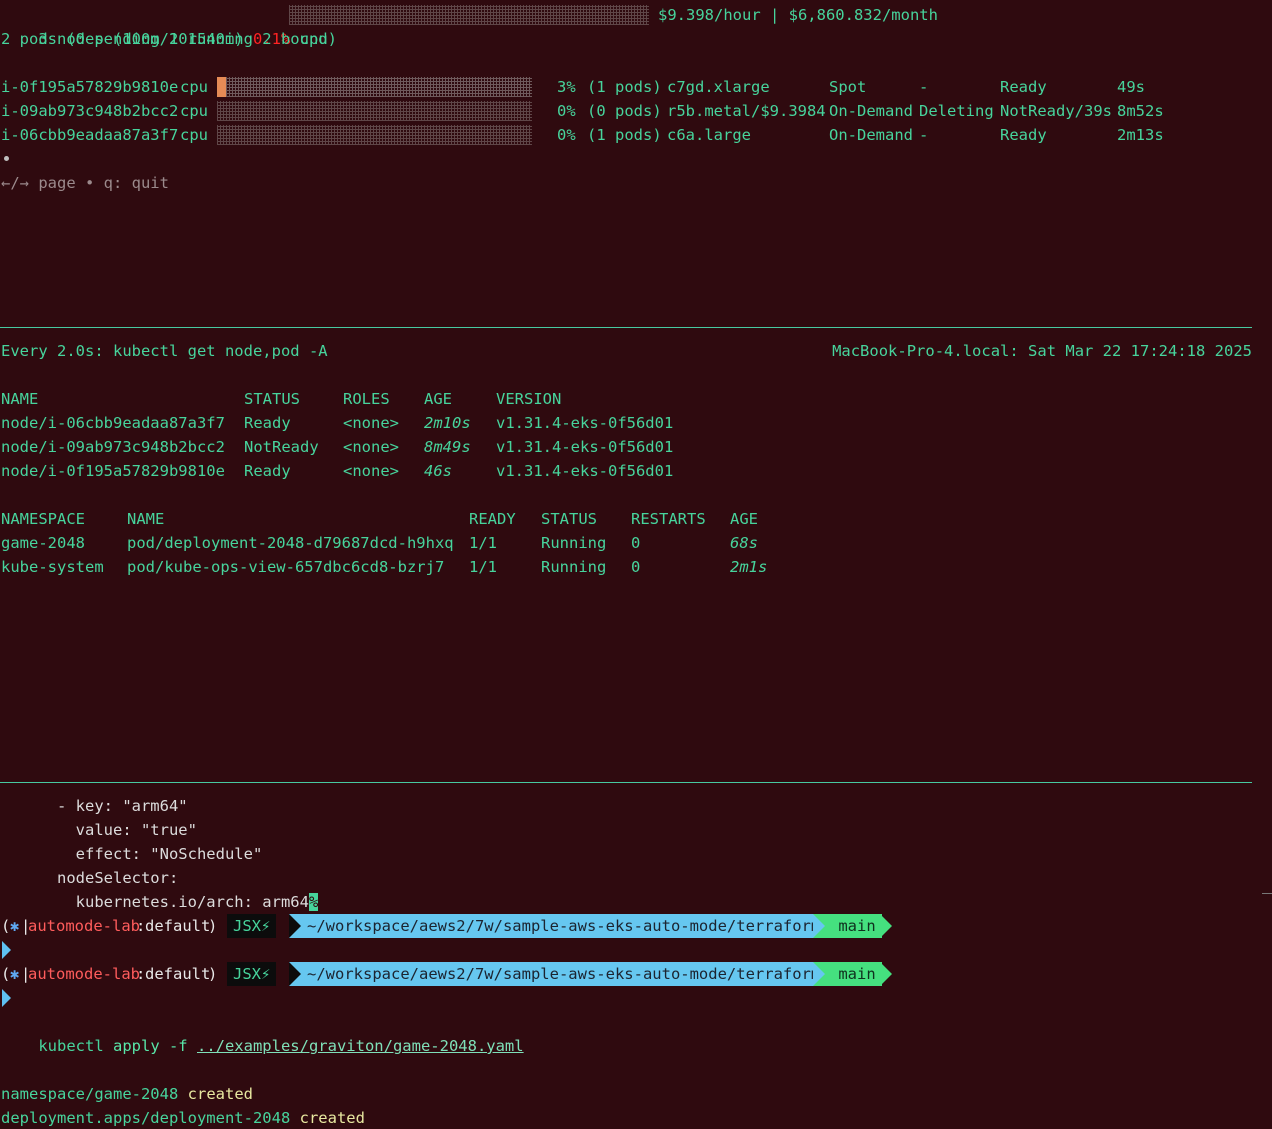 This screenshot has width=1272, height=1129. What do you see at coordinates (178, 926) in the screenshot?
I see `kube-namespace: default` at bounding box center [178, 926].